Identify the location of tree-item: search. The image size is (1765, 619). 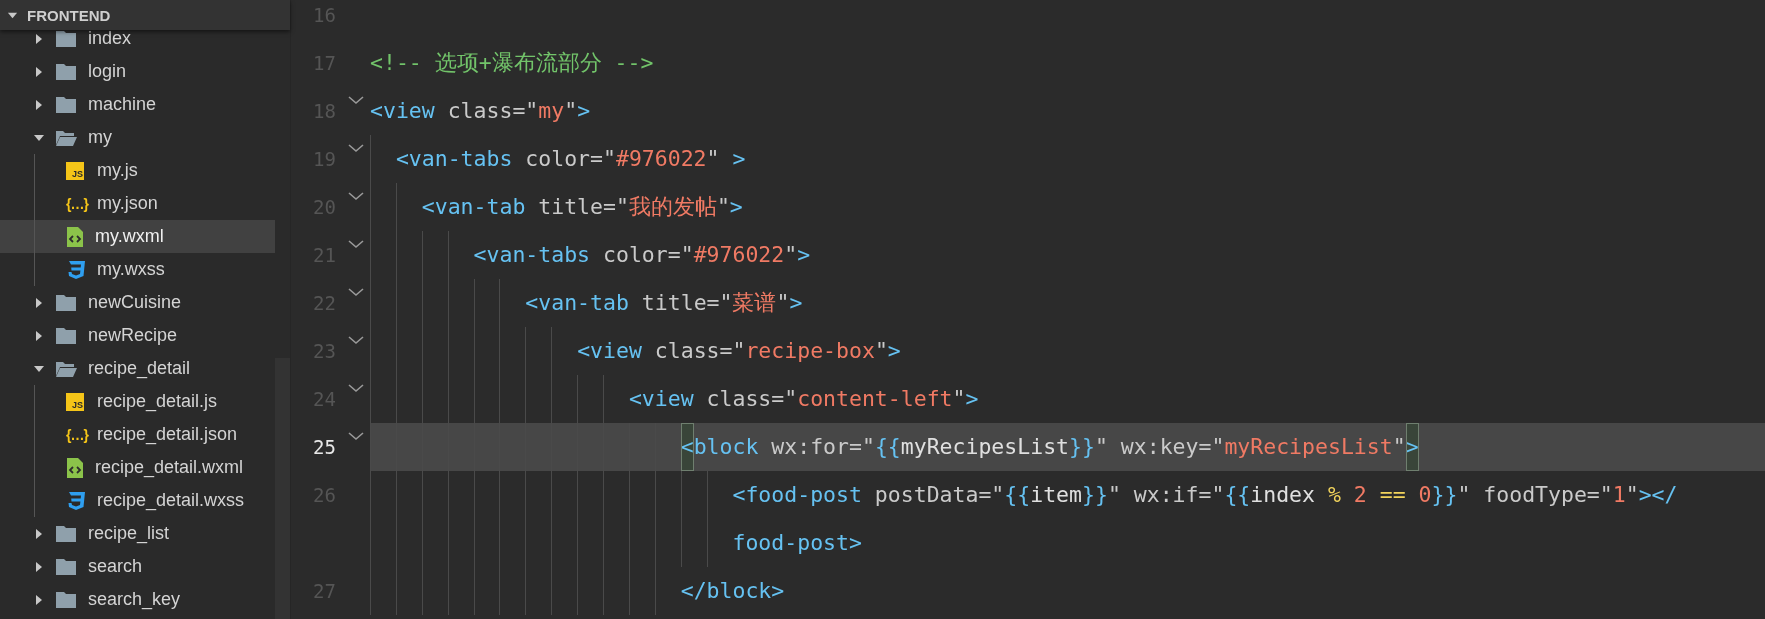
(137, 566).